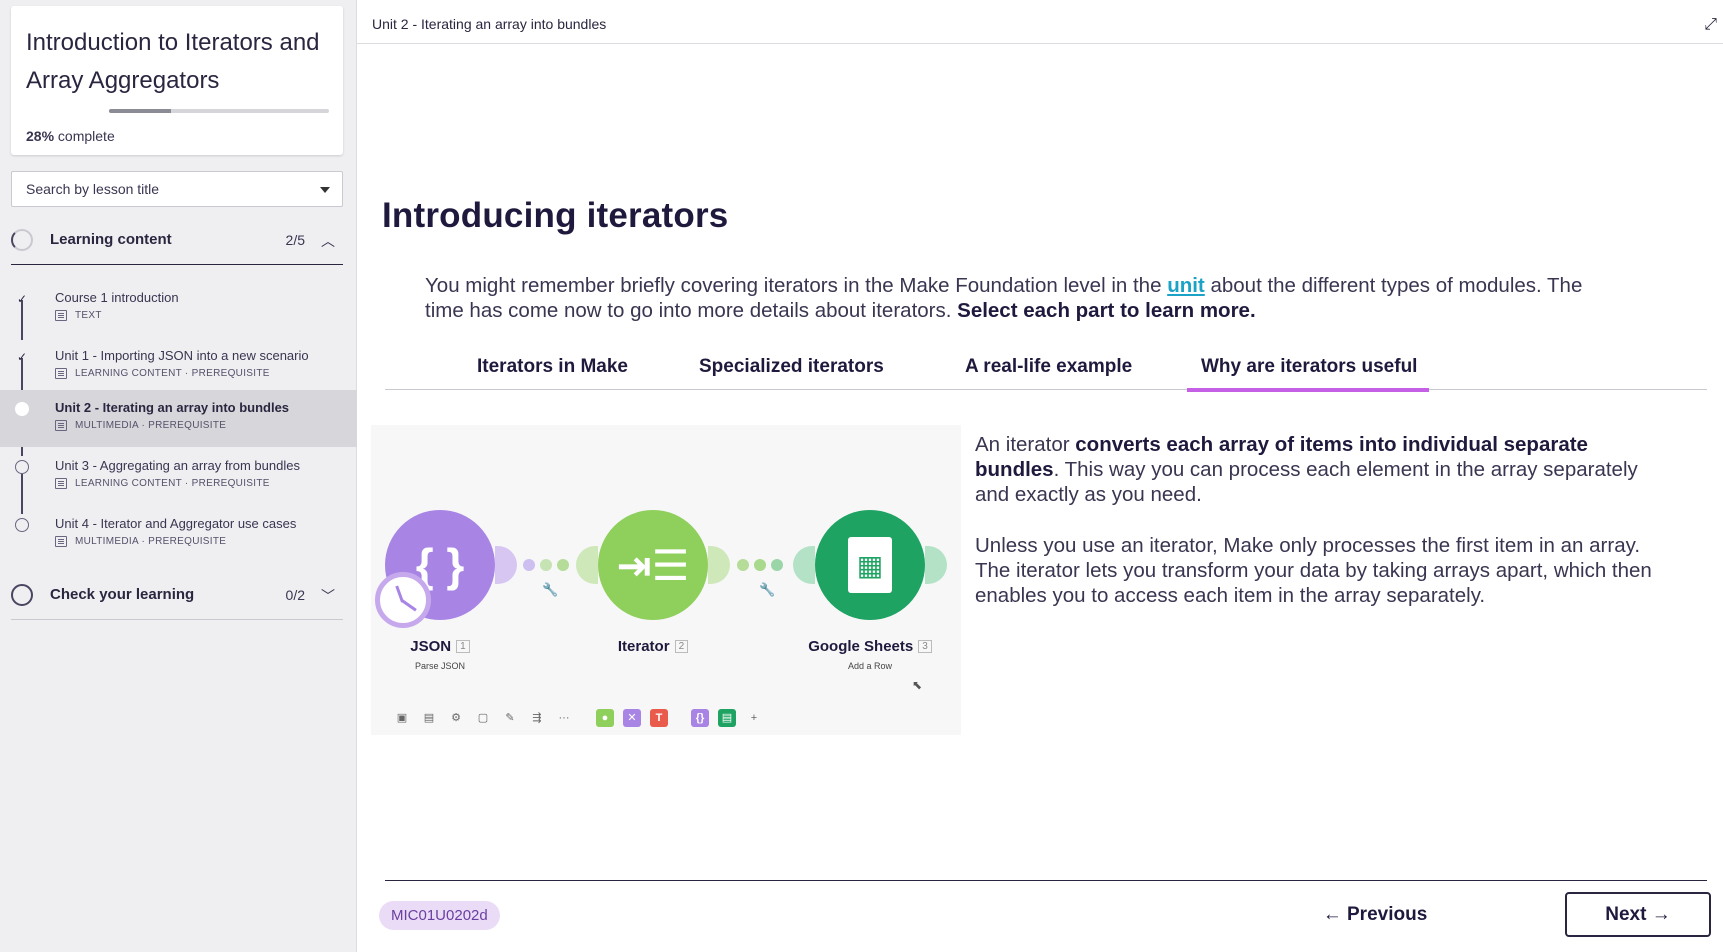 The height and width of the screenshot is (952, 1723). What do you see at coordinates (463, 646) in the screenshot?
I see `module-number: 1` at bounding box center [463, 646].